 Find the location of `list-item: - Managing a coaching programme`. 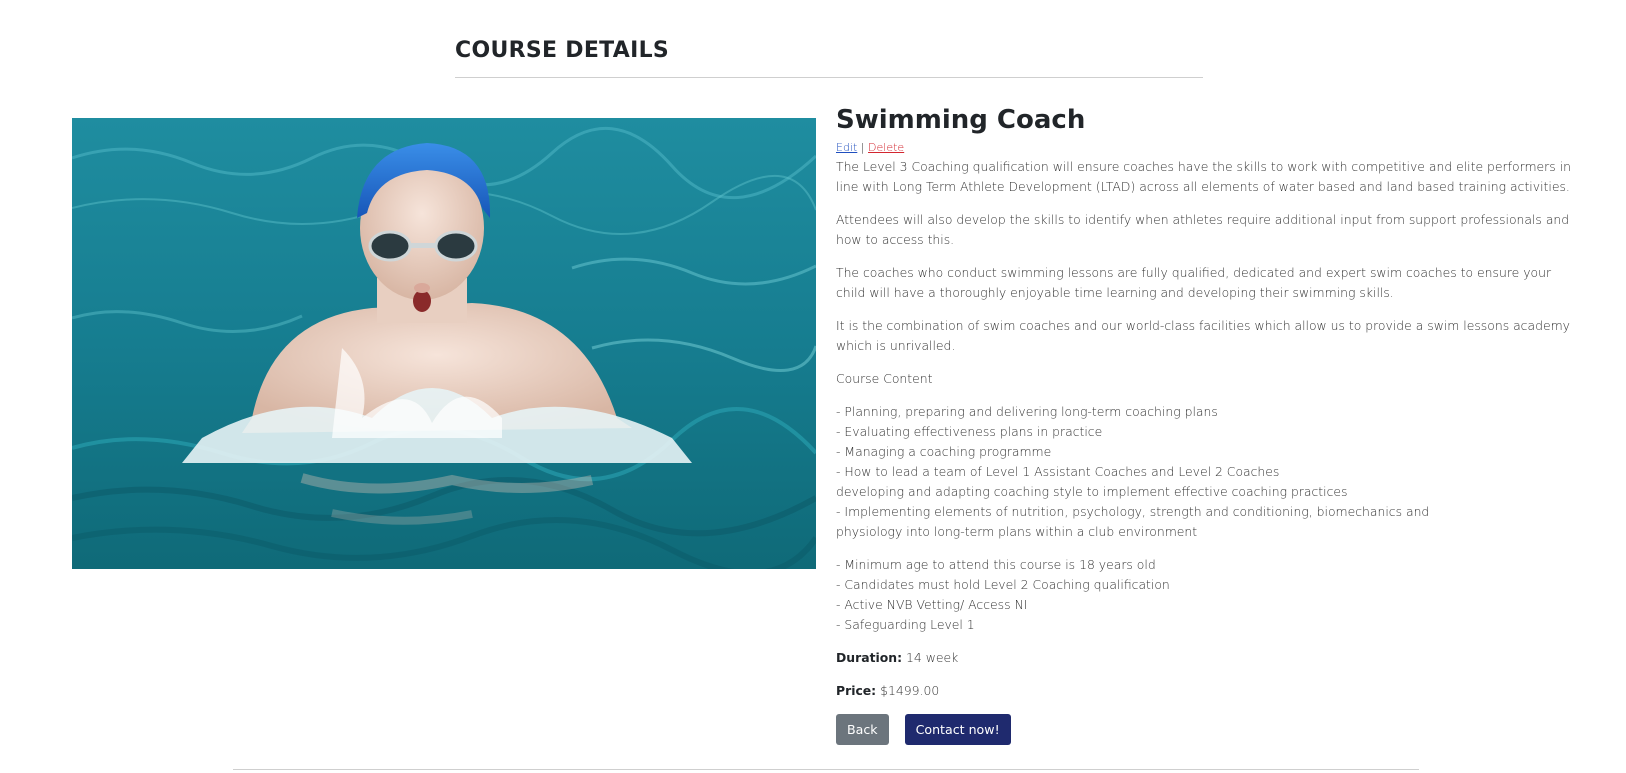

list-item: - Managing a coaching programme is located at coordinates (944, 451).